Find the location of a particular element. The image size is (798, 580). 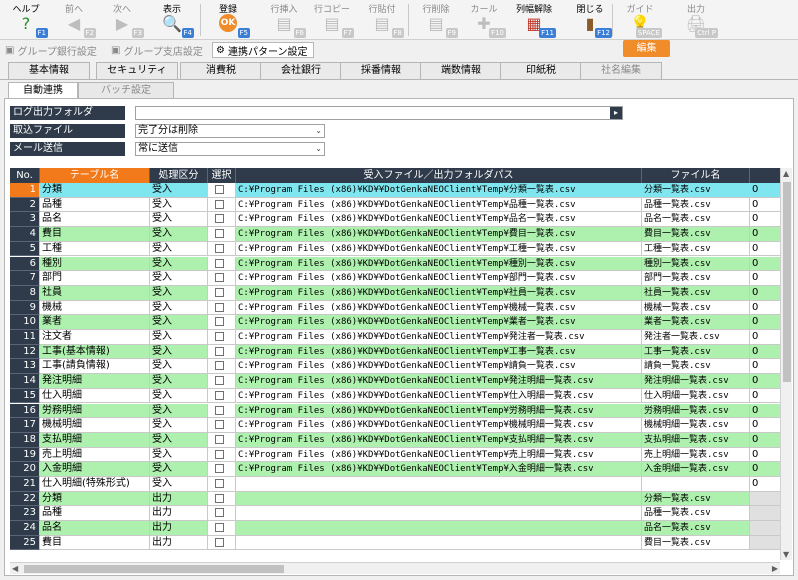

table-name-cell: 品種 is located at coordinates (95, 514).